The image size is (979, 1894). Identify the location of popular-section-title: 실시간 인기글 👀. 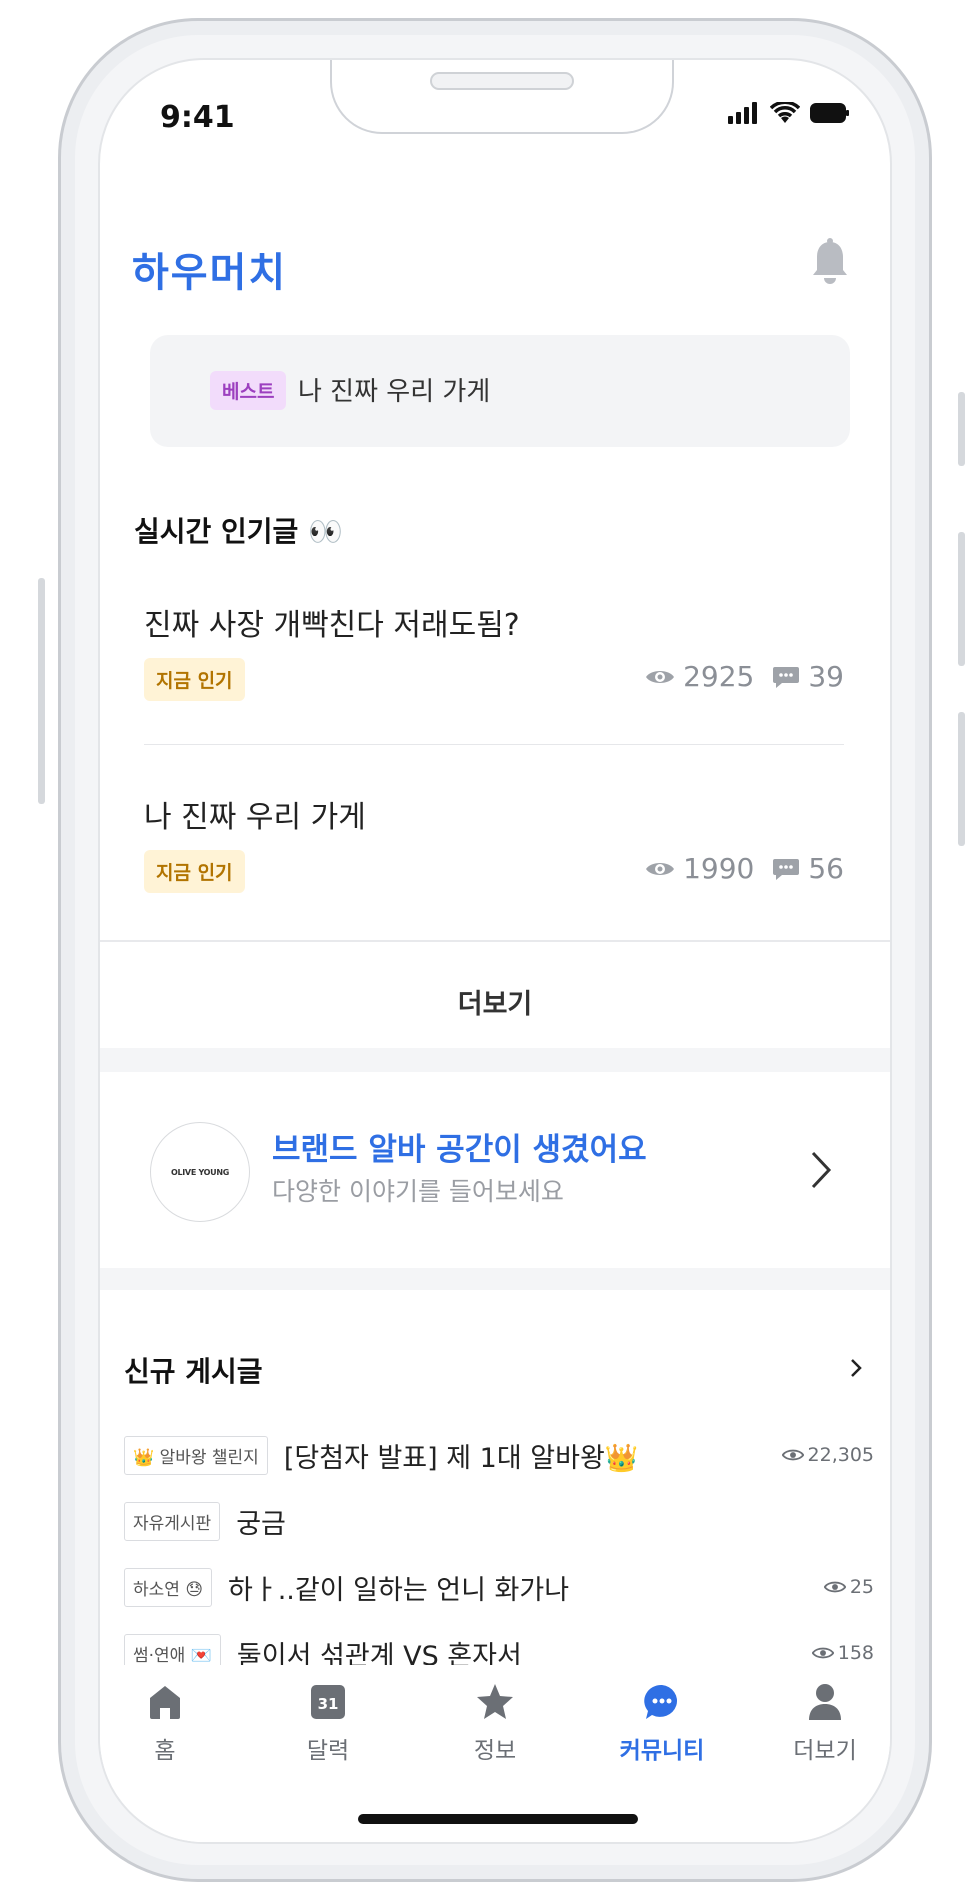
(238, 531).